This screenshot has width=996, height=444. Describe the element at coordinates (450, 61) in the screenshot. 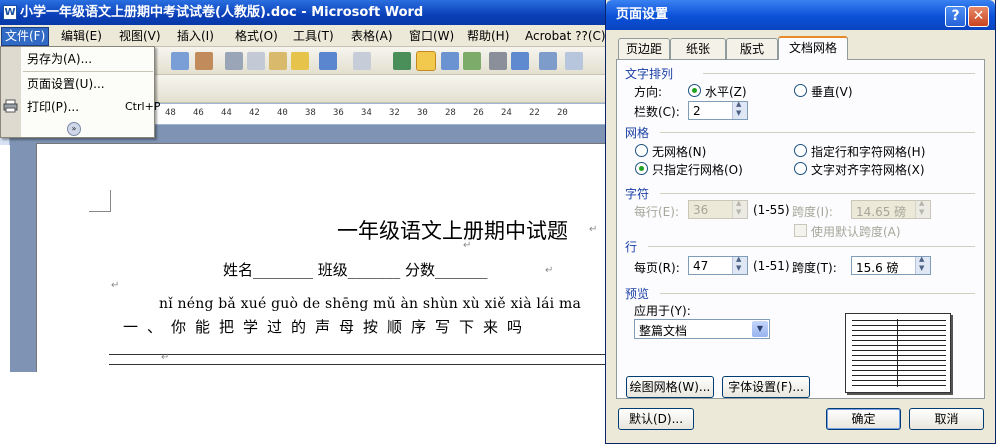

I see `insert-table-icon` at that location.